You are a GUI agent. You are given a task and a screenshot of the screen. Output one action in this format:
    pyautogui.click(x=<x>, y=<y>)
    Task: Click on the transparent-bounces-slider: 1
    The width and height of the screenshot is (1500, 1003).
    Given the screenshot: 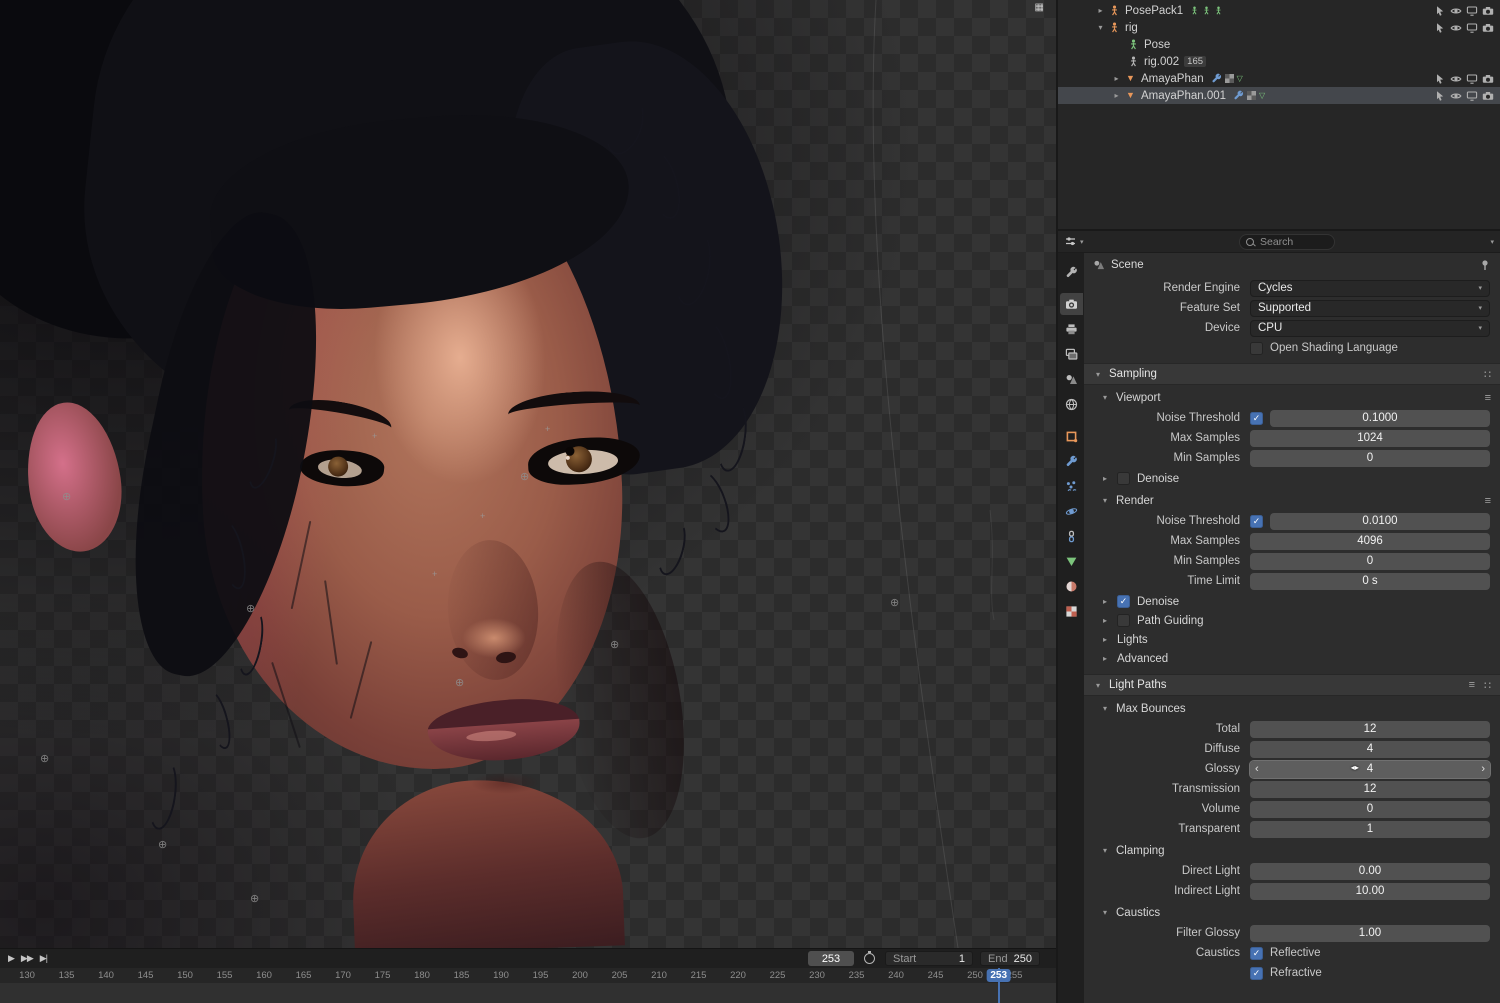 What is the action you would take?
    pyautogui.click(x=1370, y=829)
    